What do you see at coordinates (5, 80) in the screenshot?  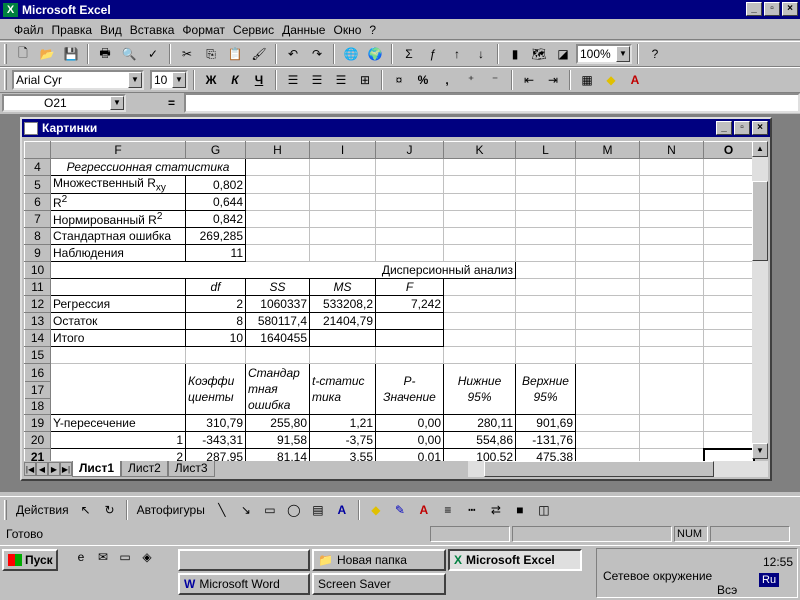 I see `toolbar-grip` at bounding box center [5, 80].